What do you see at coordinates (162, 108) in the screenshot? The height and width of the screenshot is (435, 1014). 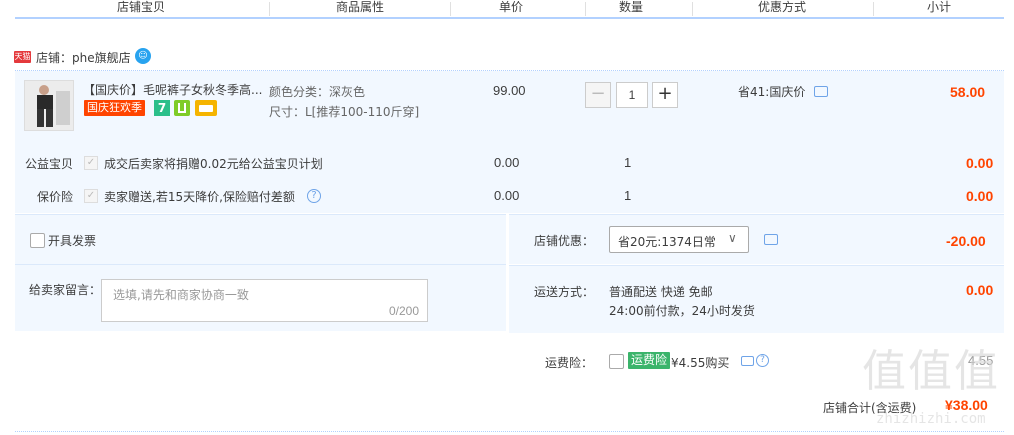 I see `seven-day-return-icon: 7` at bounding box center [162, 108].